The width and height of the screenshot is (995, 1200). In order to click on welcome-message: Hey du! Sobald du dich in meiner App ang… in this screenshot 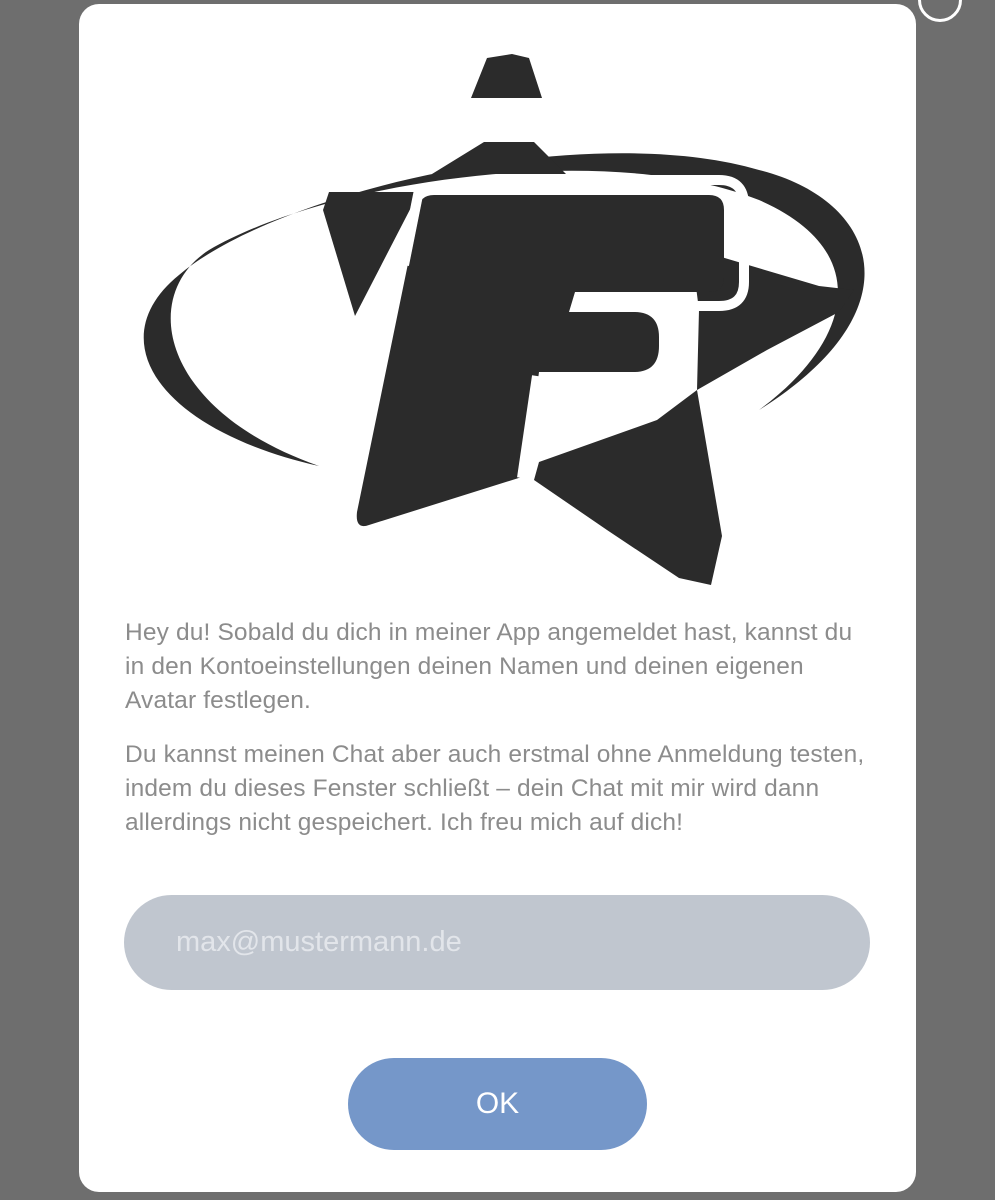, I will do `click(489, 666)`.